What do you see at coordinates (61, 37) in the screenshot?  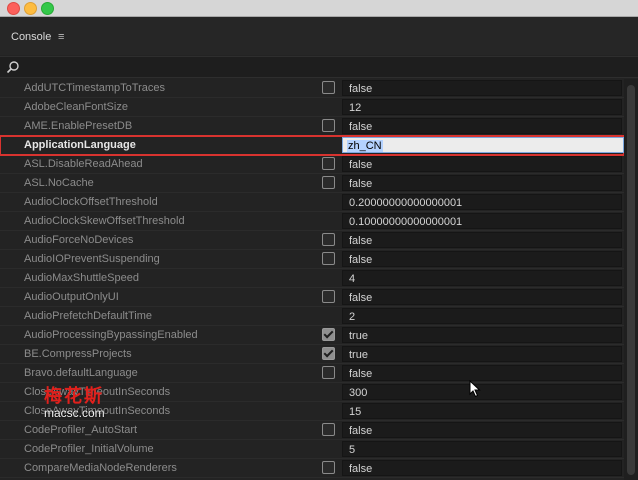 I see `hamburger-menu-icon: ≡` at bounding box center [61, 37].